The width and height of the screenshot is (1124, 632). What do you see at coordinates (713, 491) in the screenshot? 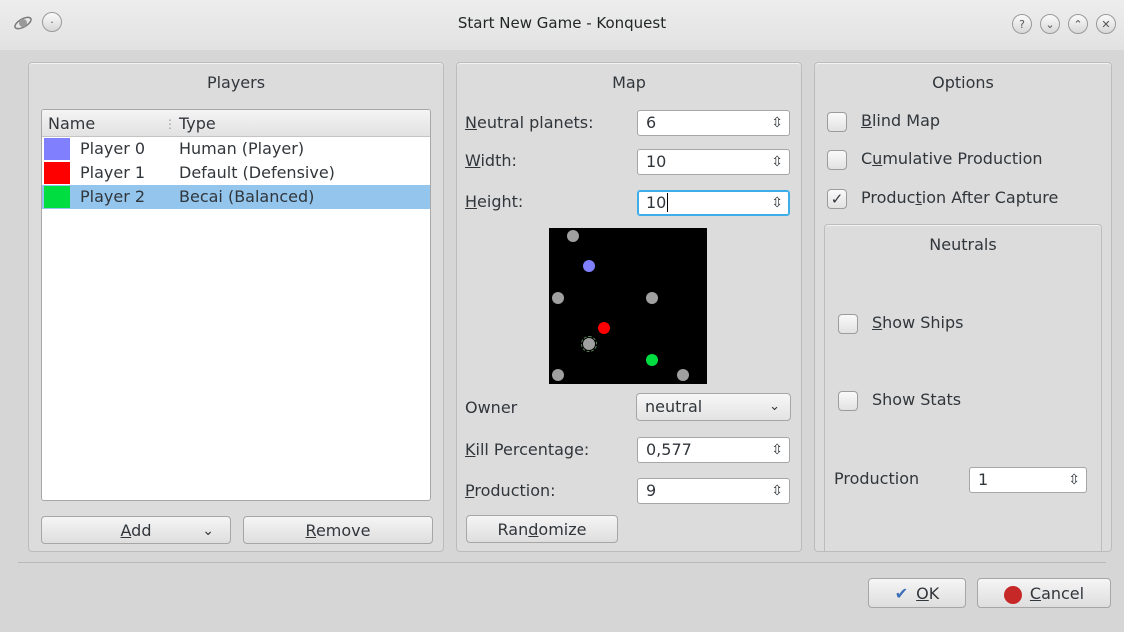
I see `production-spinbox: 9 ⇳` at bounding box center [713, 491].